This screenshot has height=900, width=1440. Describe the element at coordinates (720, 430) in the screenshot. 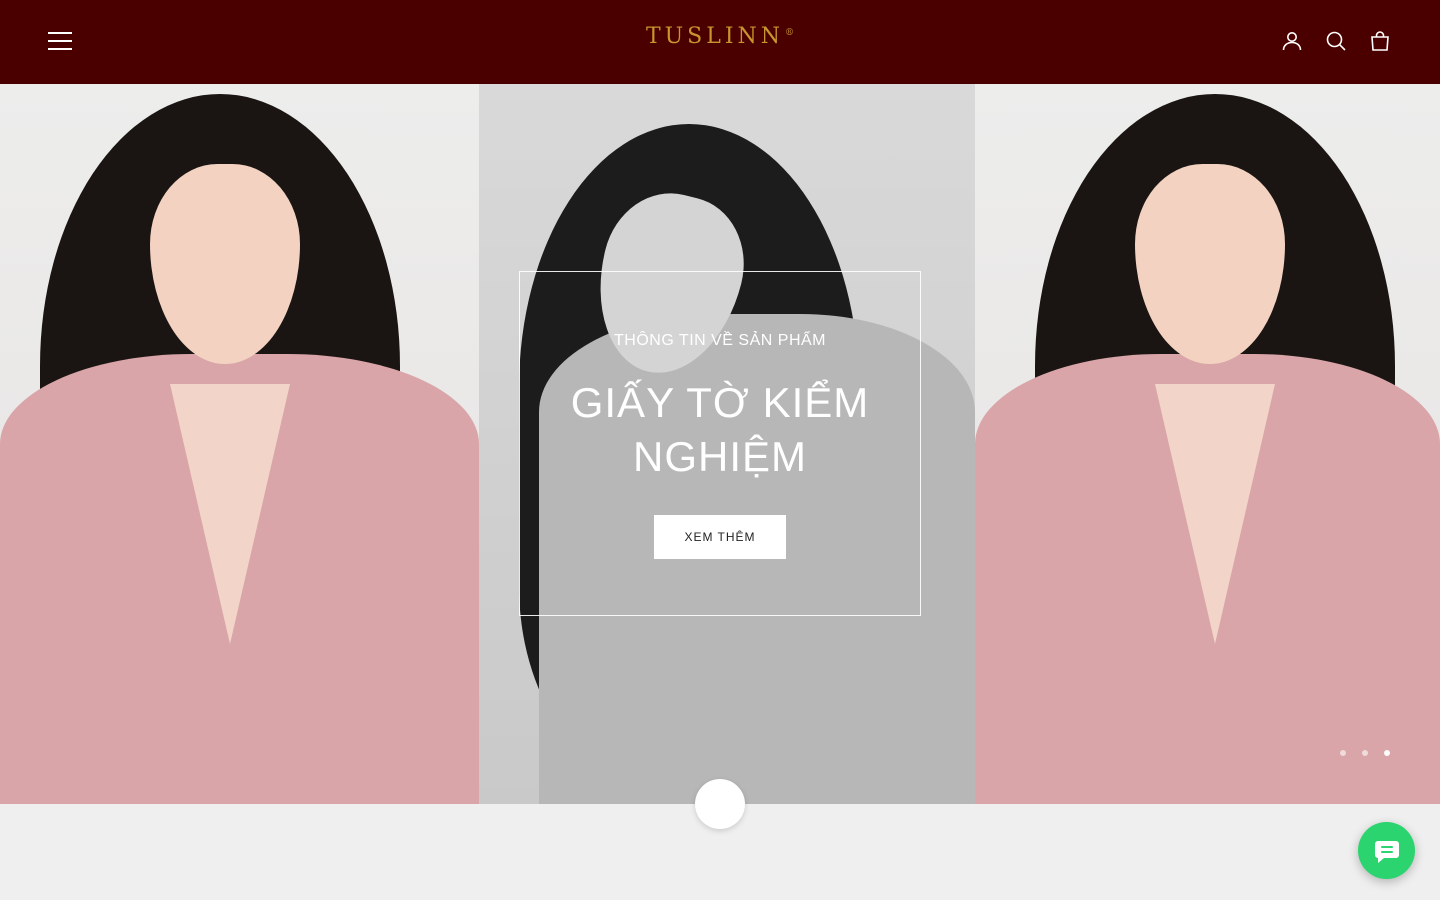

I see `hero-headline: GIẤY TỜ KIỂM NGHIỆM` at that location.